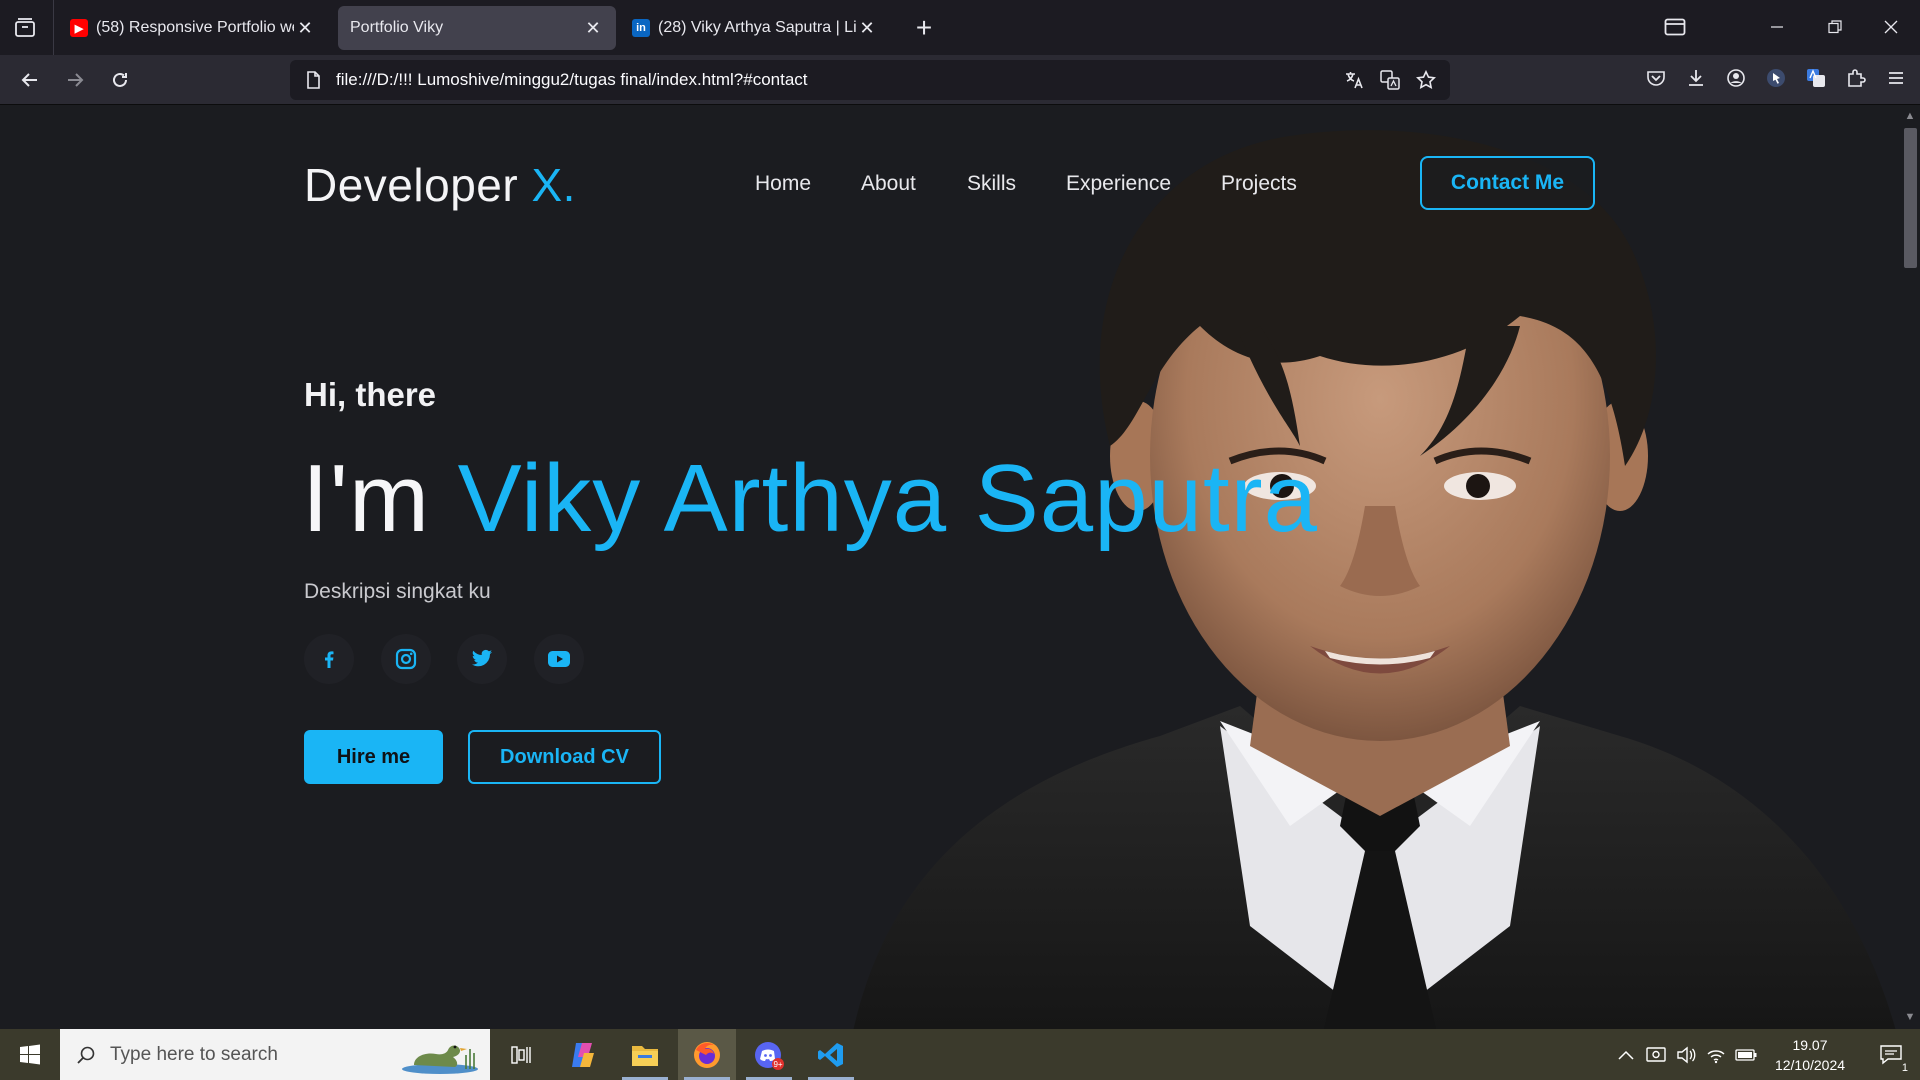 This screenshot has width=1920, height=1080. I want to click on youtube-icon, so click(559, 659).